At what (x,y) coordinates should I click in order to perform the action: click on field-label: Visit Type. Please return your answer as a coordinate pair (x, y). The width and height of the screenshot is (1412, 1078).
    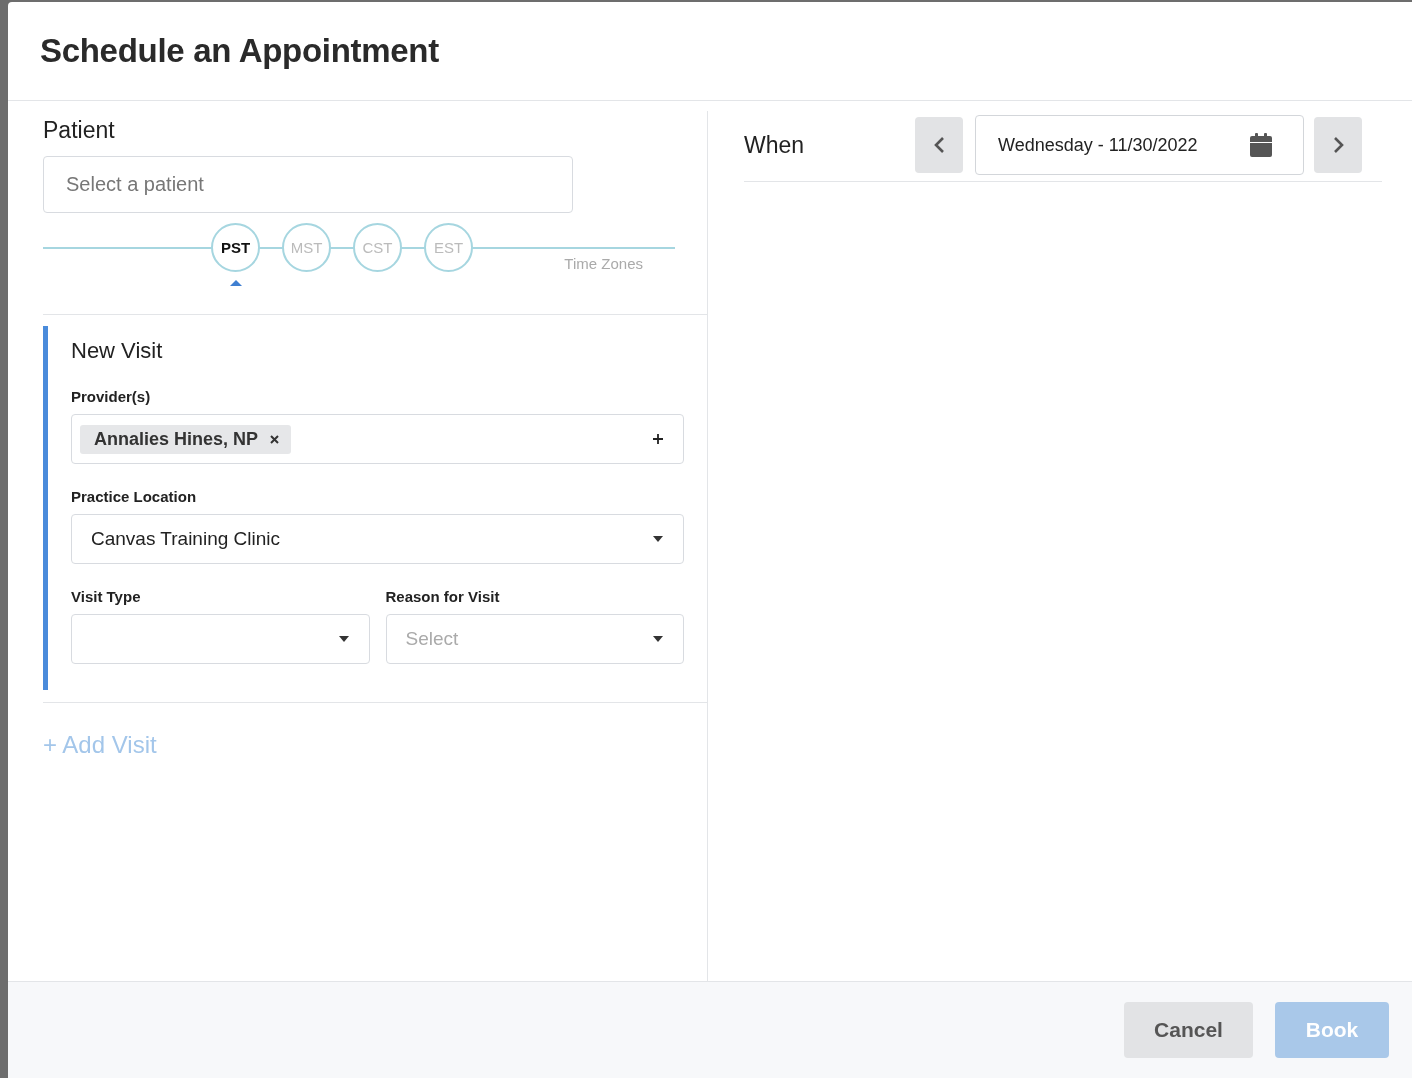
    Looking at the image, I should click on (106, 596).